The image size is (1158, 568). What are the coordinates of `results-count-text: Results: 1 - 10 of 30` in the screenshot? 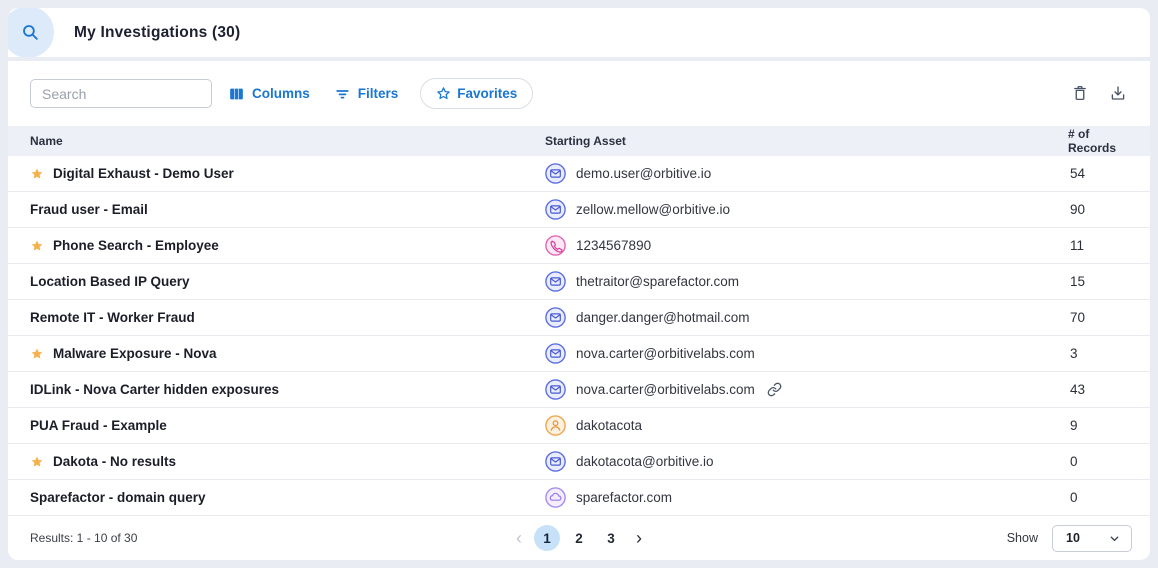 It's located at (84, 538).